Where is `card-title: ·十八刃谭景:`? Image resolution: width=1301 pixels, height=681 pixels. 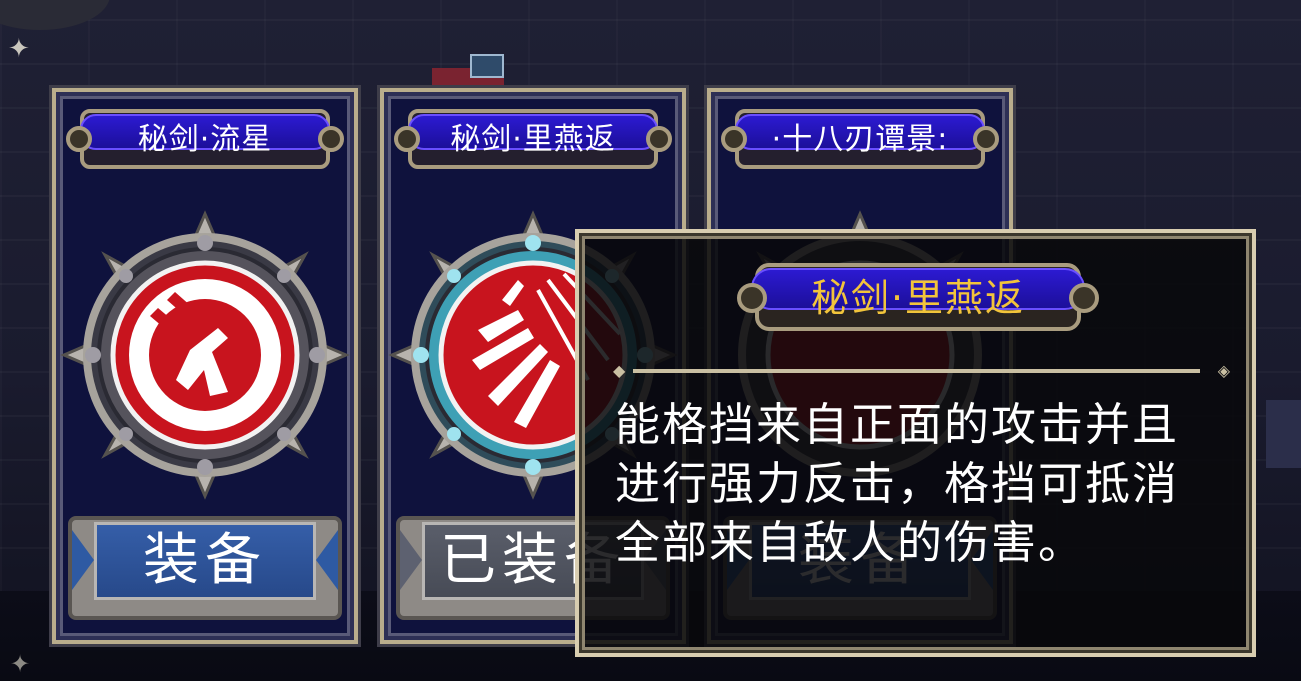 card-title: ·十八刃谭景: is located at coordinates (860, 139).